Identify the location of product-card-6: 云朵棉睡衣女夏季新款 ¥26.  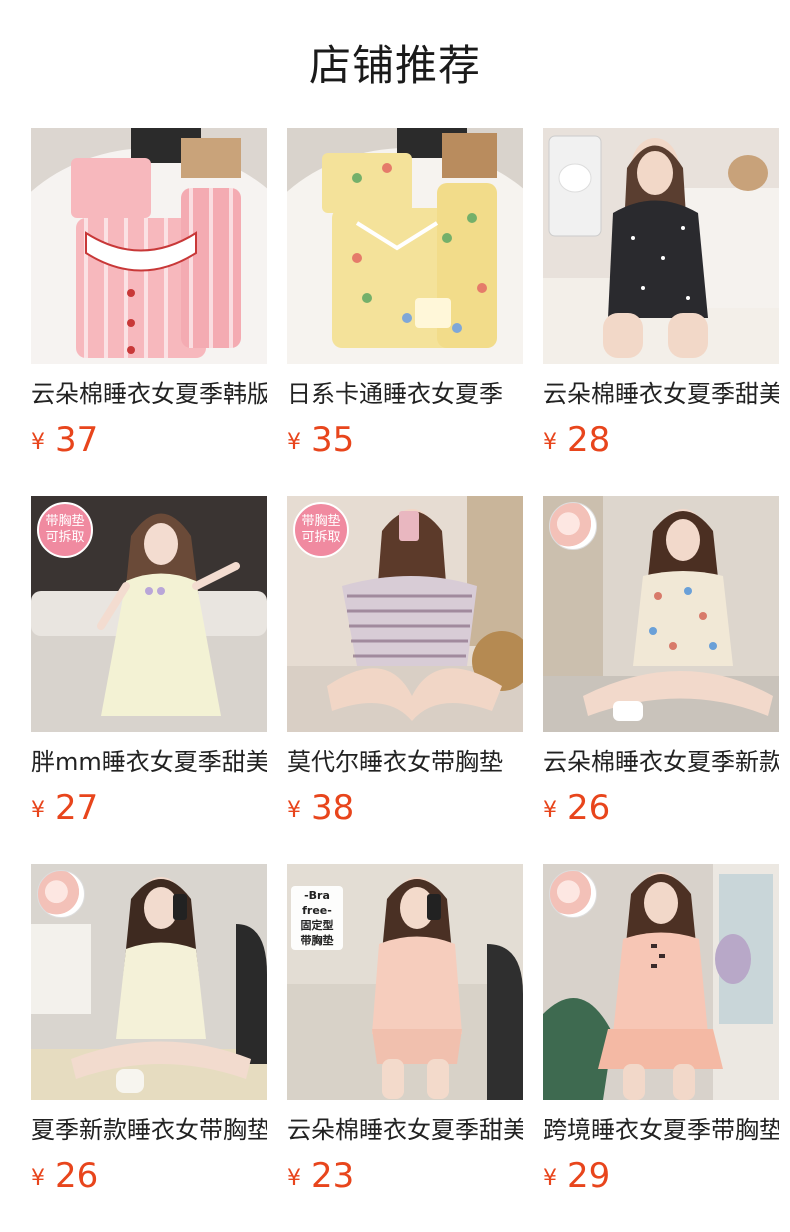
(661, 662).